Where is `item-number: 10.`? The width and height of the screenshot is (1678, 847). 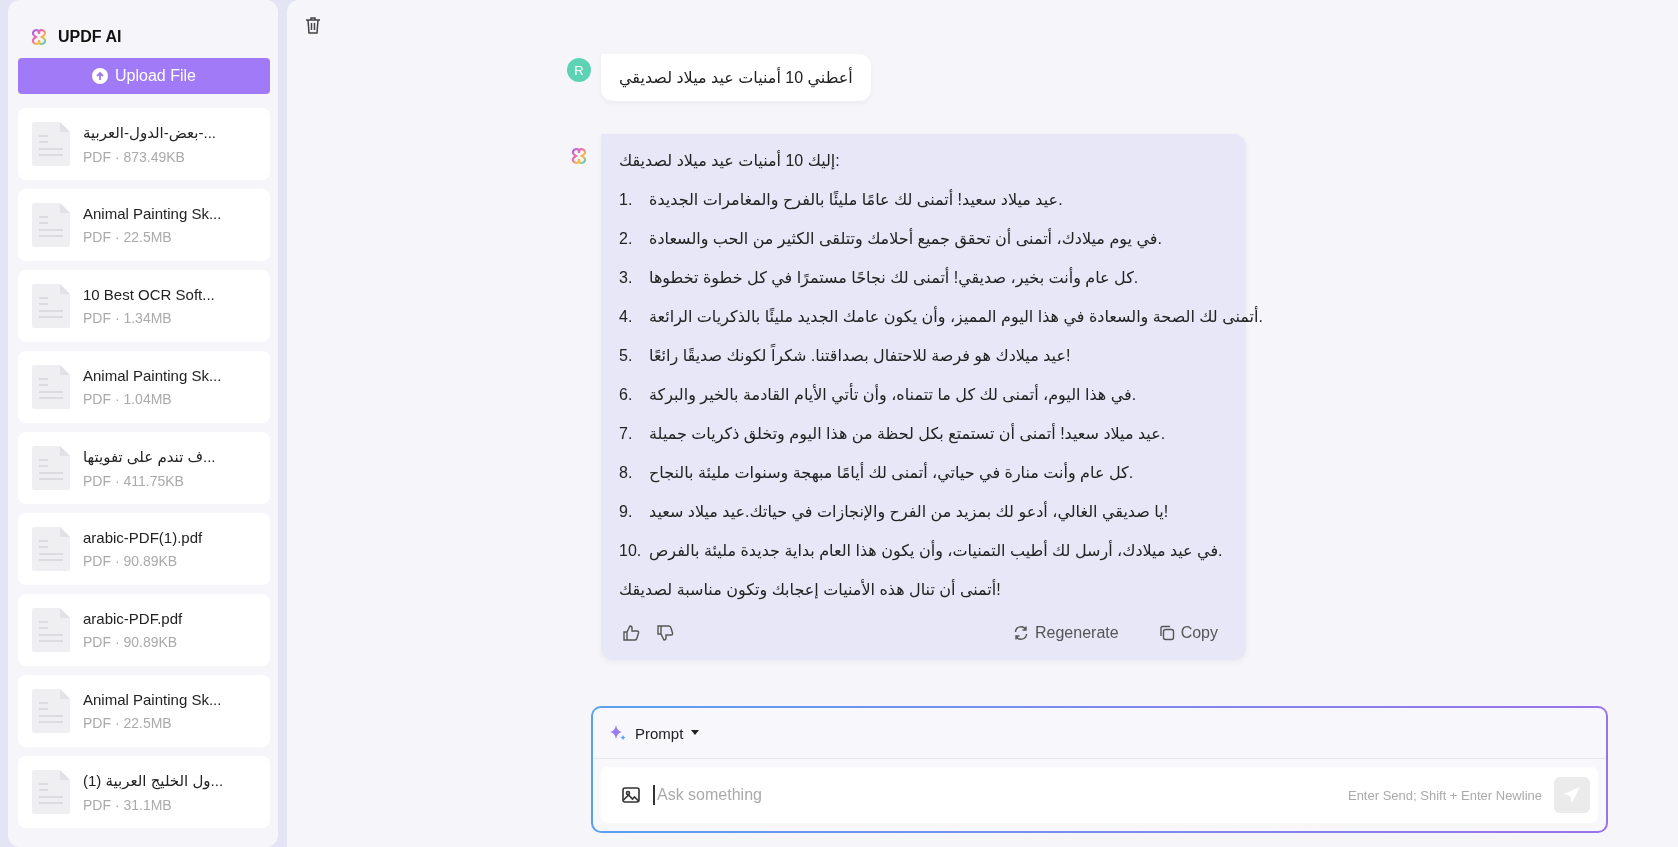 item-number: 10. is located at coordinates (631, 551).